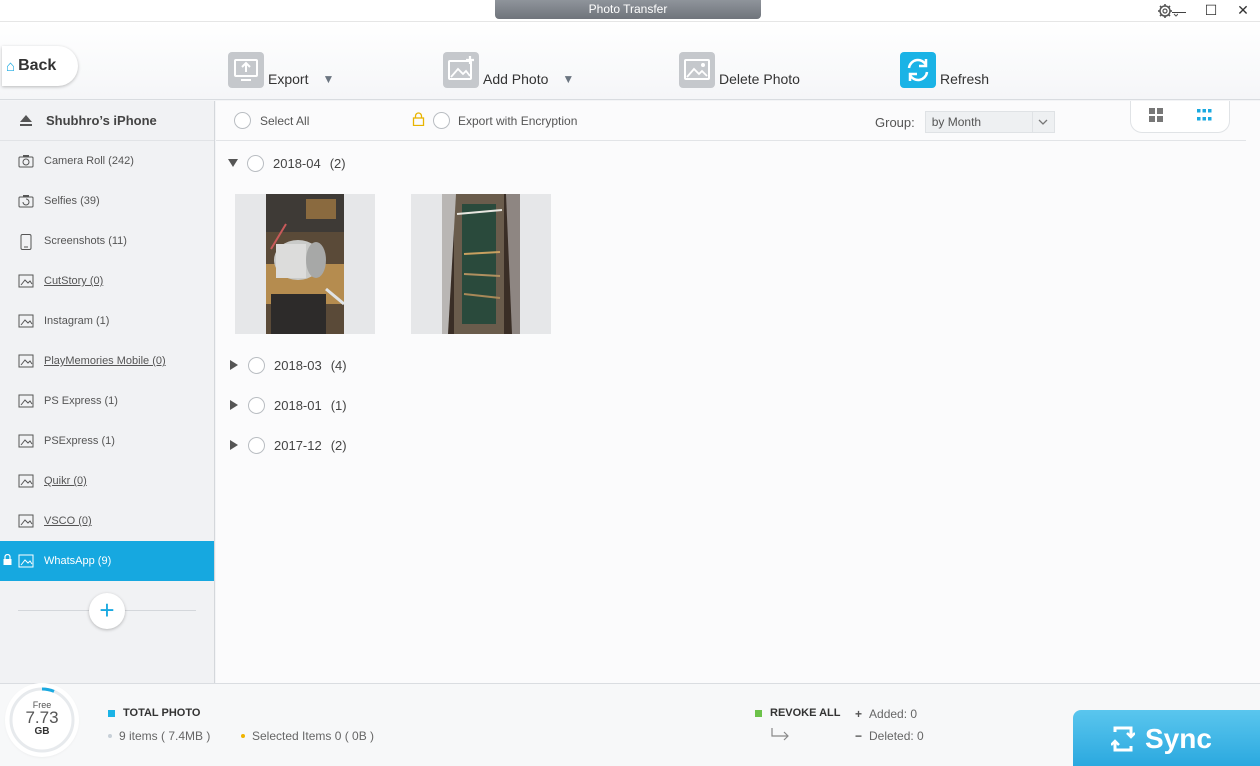  Describe the element at coordinates (72, 201) in the screenshot. I see `sidebar-item-label: Selfies (39)` at that location.